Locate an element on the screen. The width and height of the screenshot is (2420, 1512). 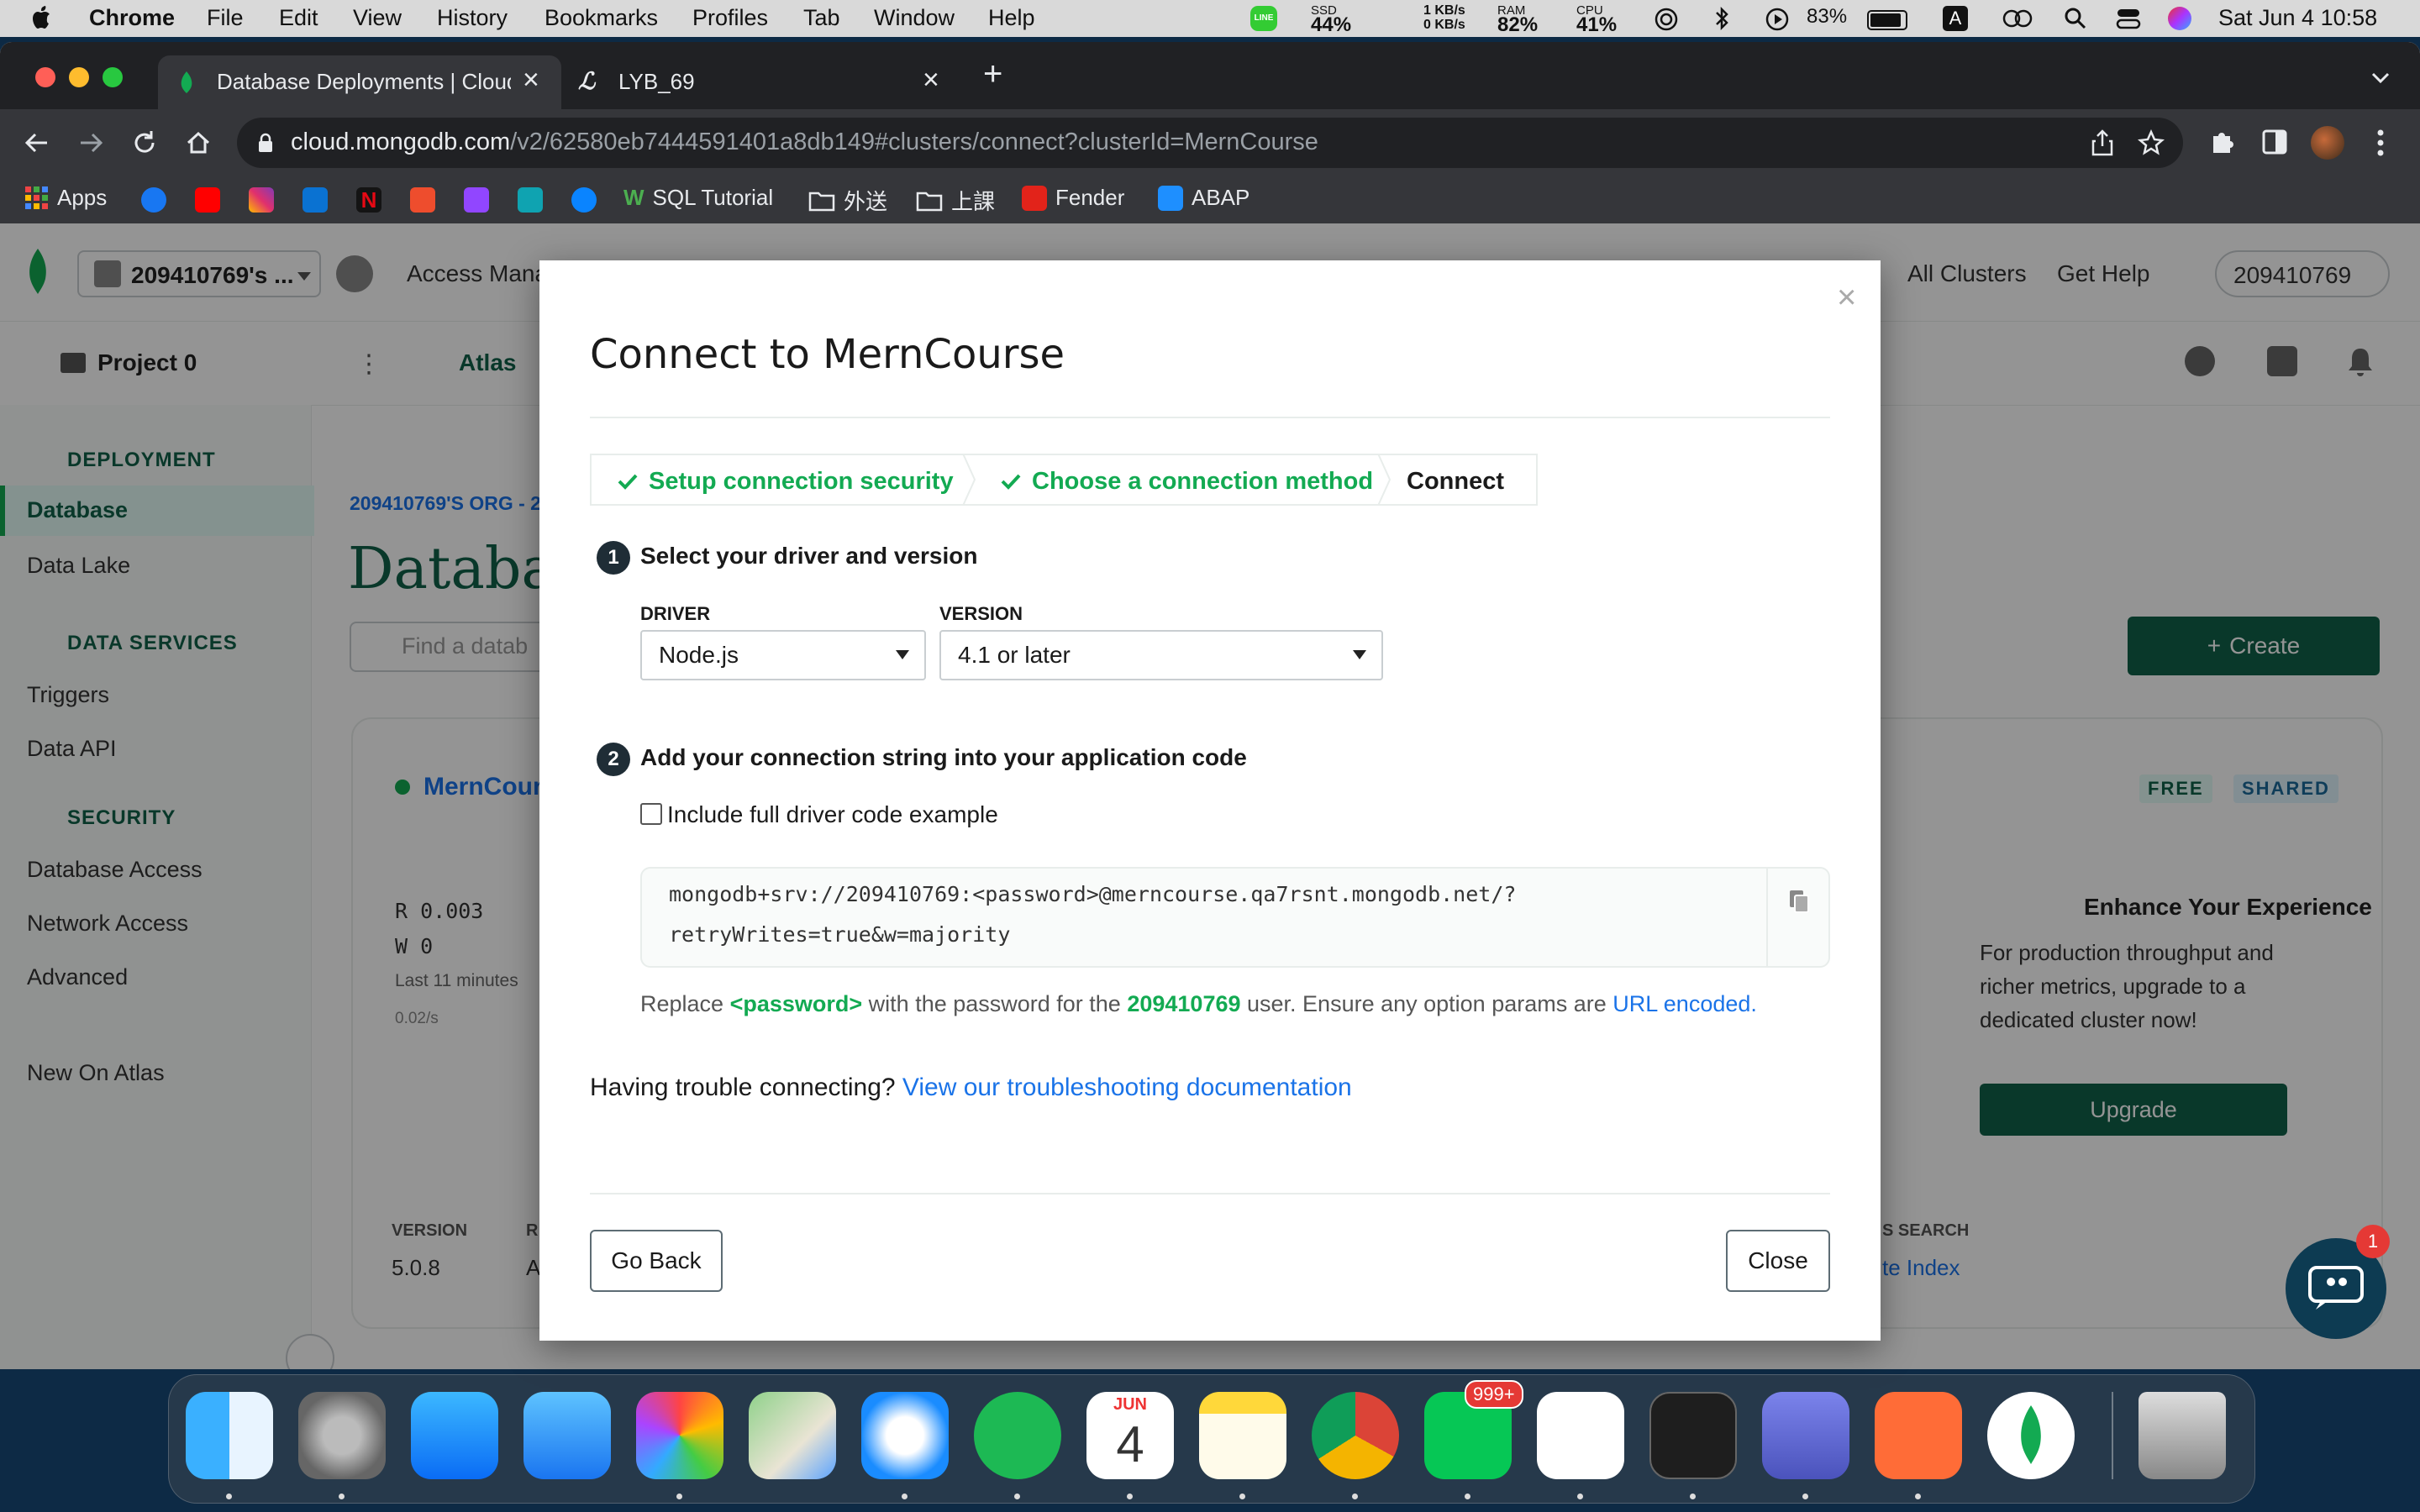
bookmark-abap: ABAP is located at coordinates (1203, 198).